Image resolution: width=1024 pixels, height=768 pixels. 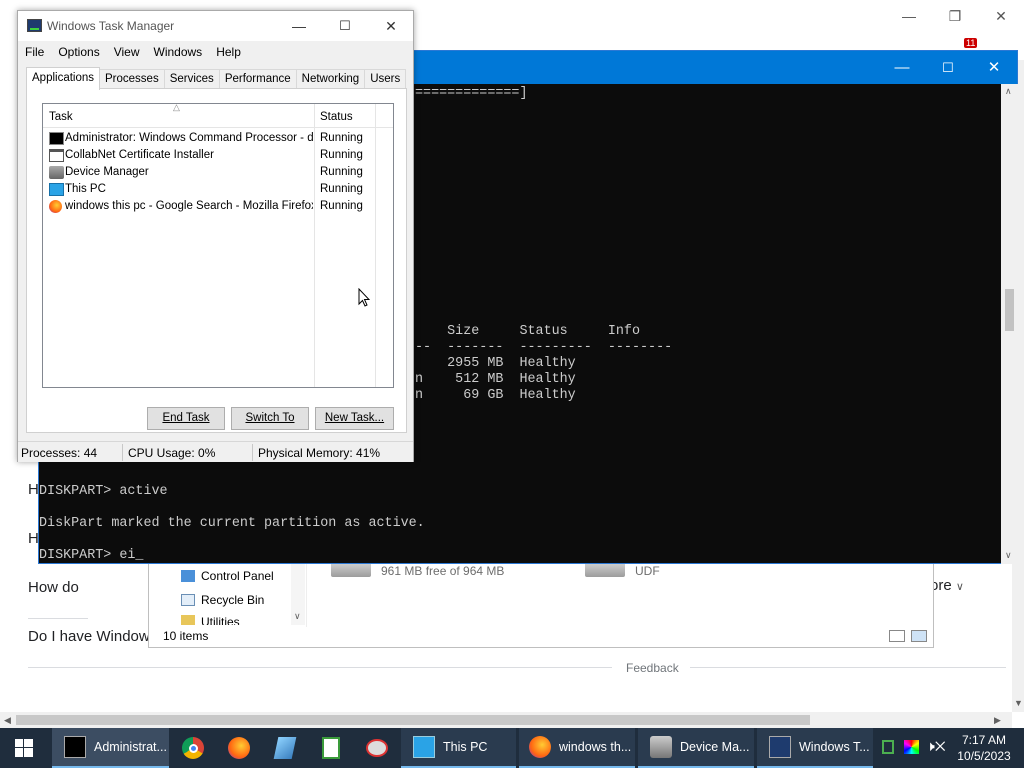 I want to click on task-name: Device Manager, so click(x=107, y=172).